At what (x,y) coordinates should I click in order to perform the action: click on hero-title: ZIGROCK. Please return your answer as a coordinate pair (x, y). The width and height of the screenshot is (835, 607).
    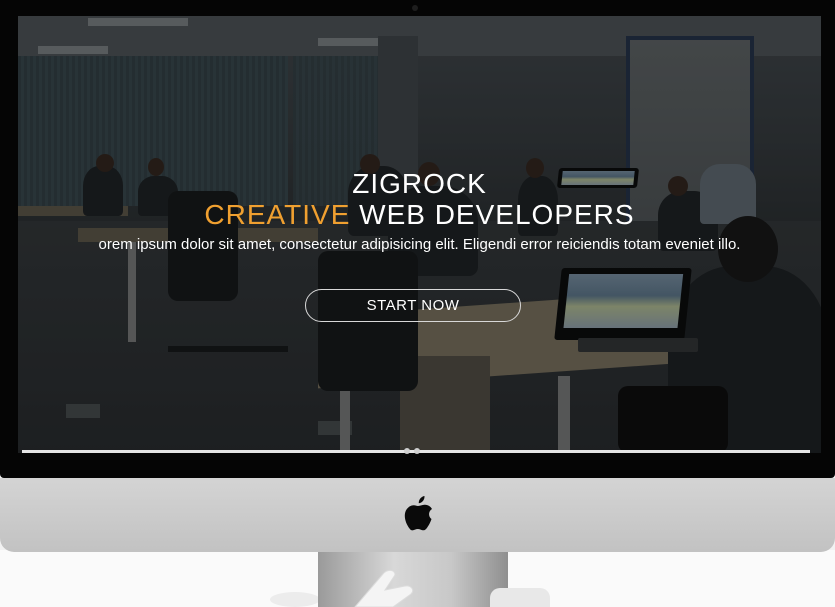
    Looking at the image, I should click on (419, 183).